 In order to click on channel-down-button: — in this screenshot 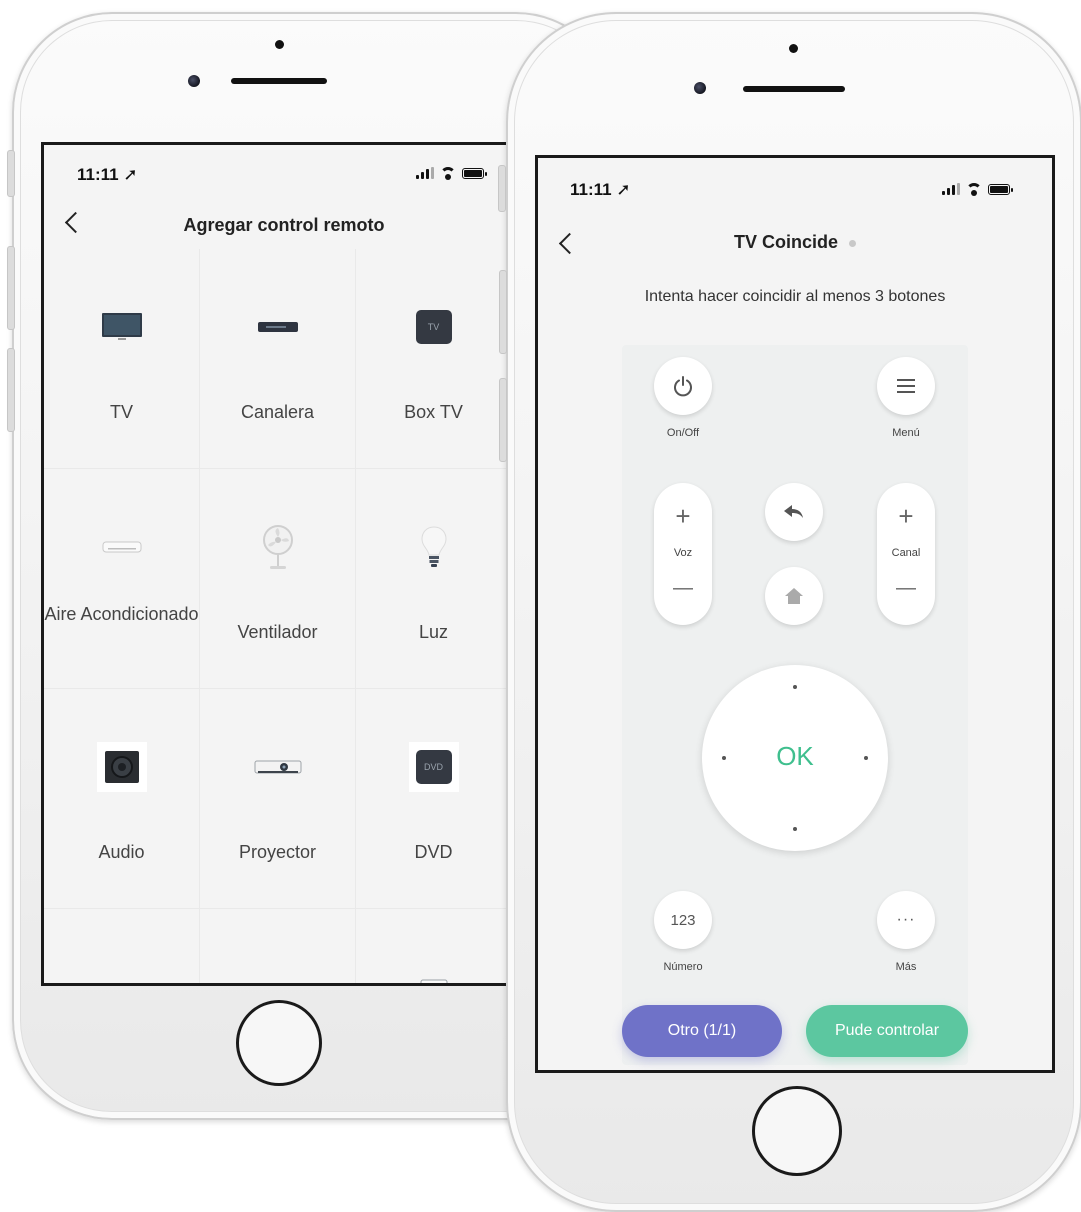, I will do `click(906, 588)`.